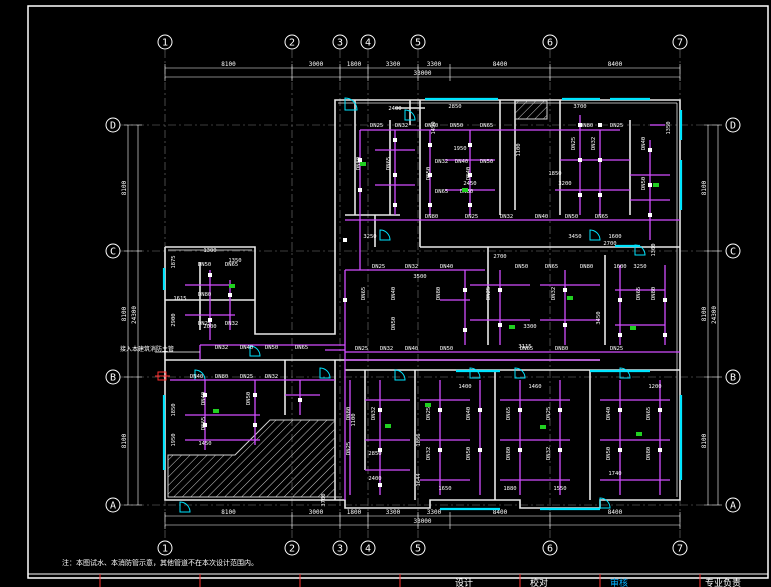 The width and height of the screenshot is (771, 587). Describe the element at coordinates (444, 489) in the screenshot. I see `room-dimension: 1650` at that location.